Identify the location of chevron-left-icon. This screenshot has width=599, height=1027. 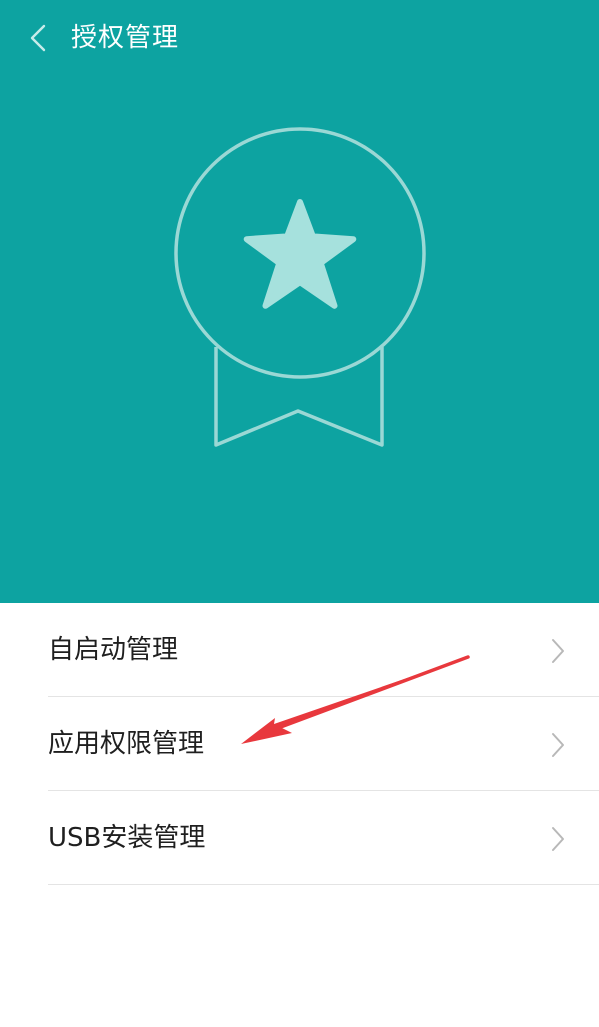
(38, 38).